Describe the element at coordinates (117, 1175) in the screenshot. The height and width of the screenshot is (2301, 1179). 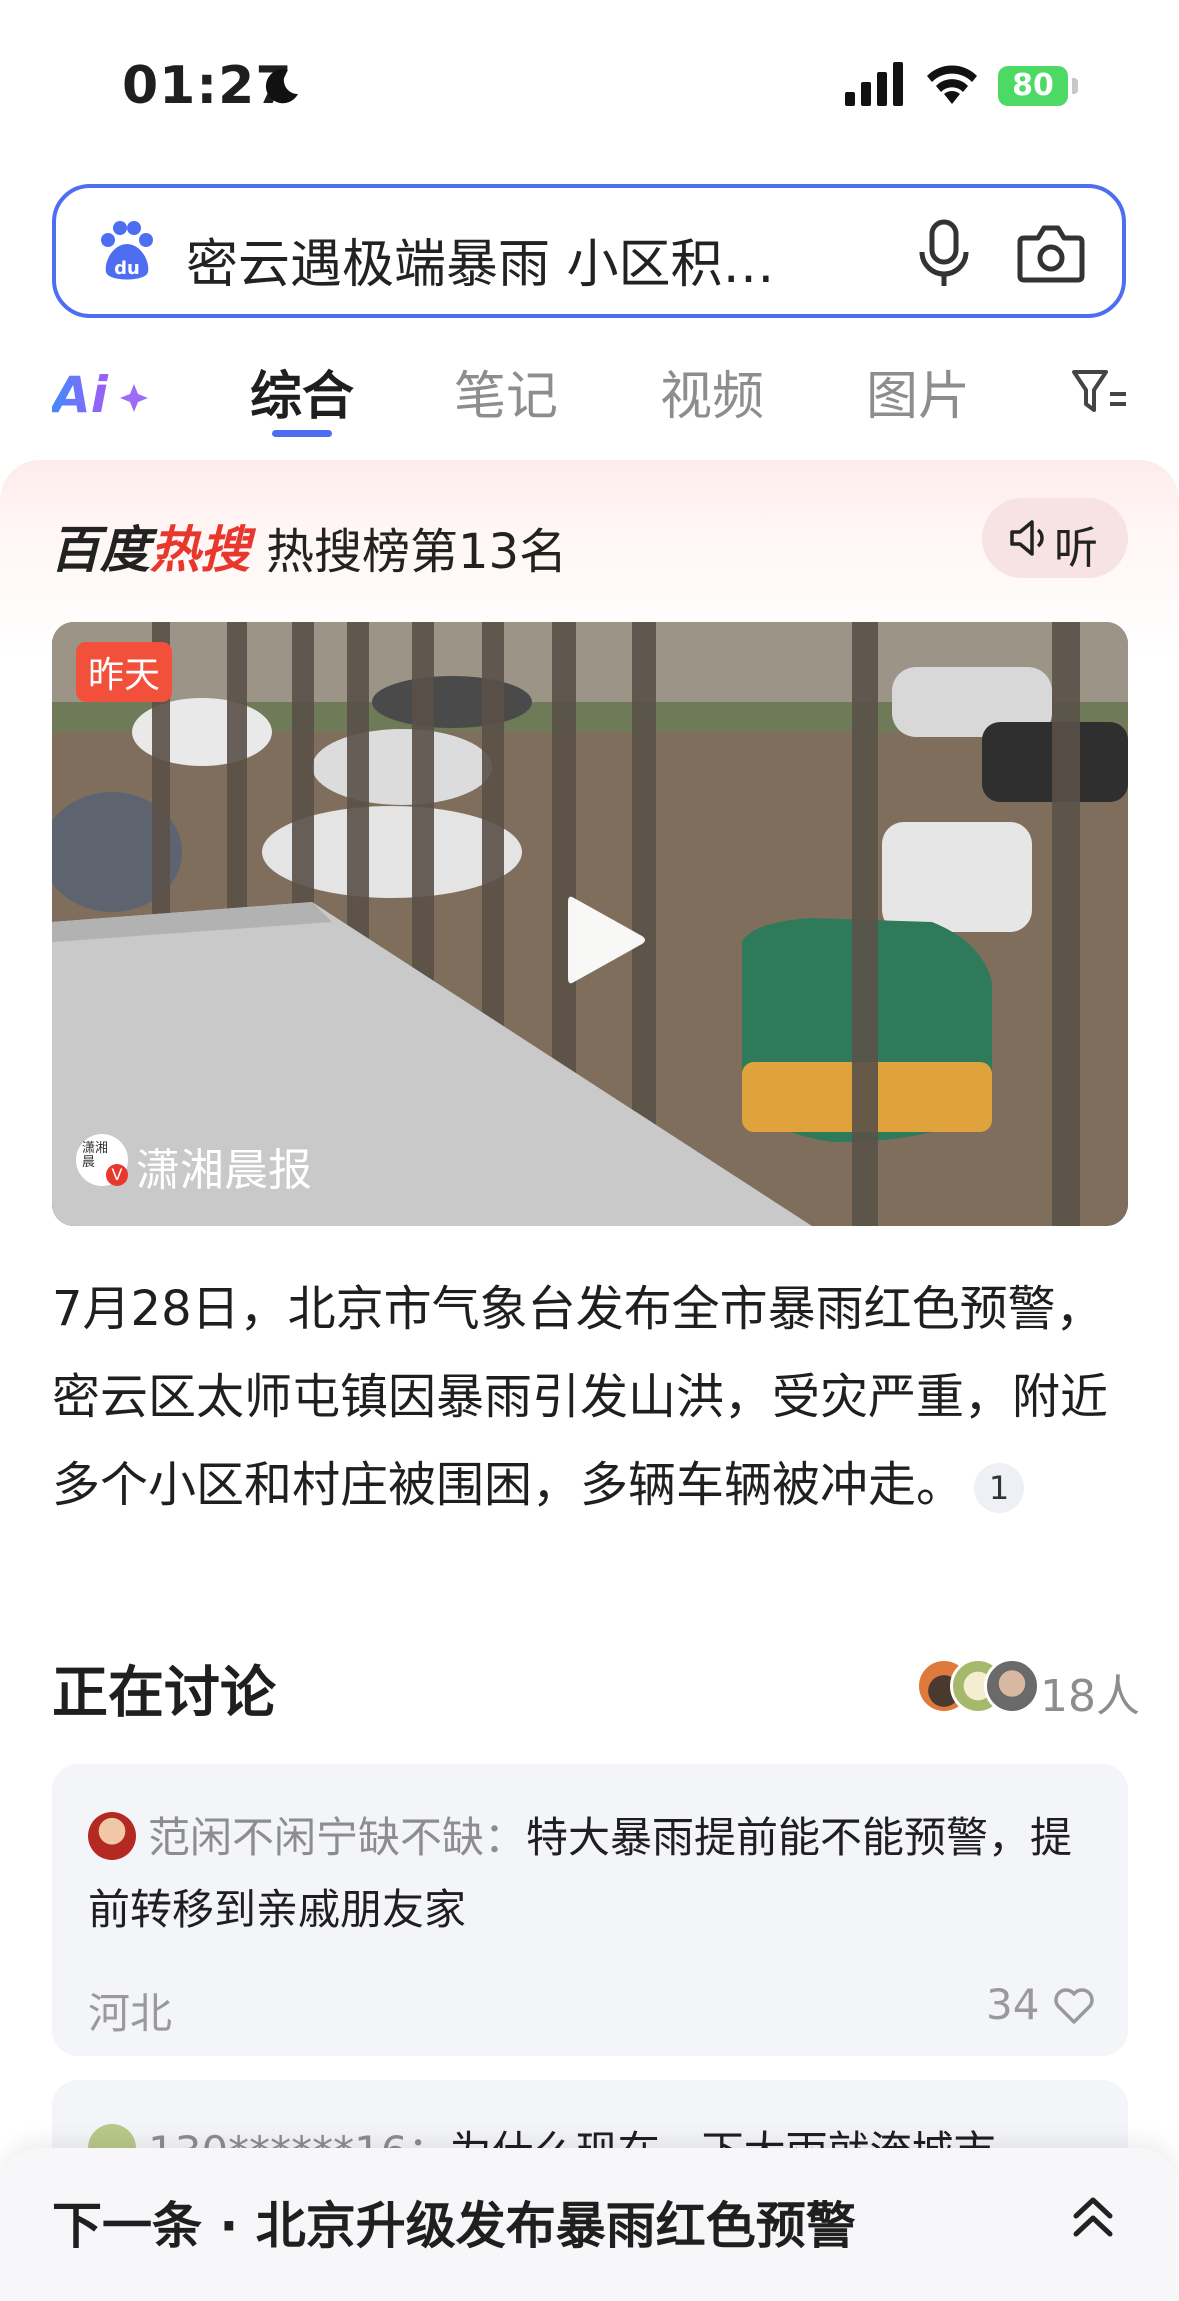
I see `verified-badge-icon: V` at that location.